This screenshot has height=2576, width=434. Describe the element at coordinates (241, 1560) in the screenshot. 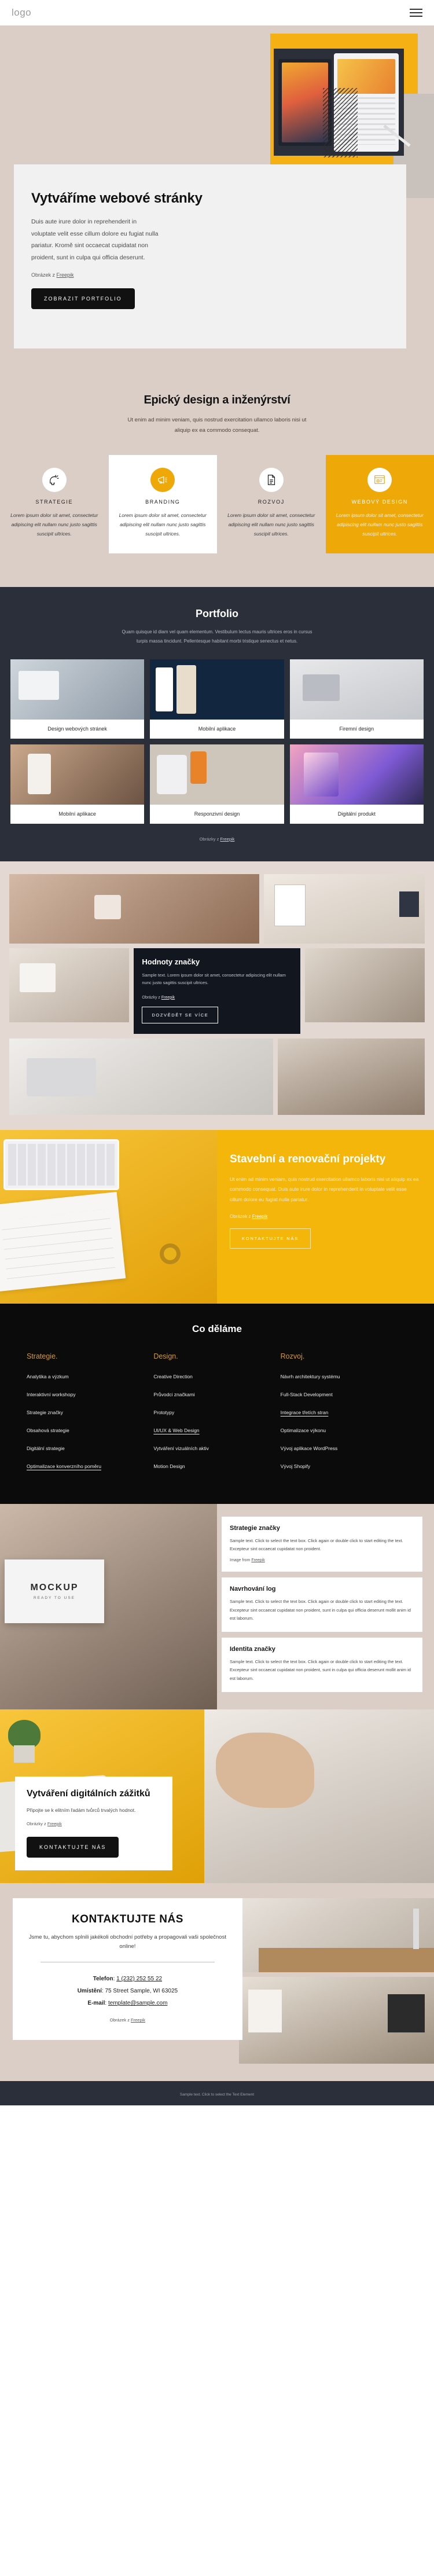

I see `mockup-credit-prefix: Image from` at that location.